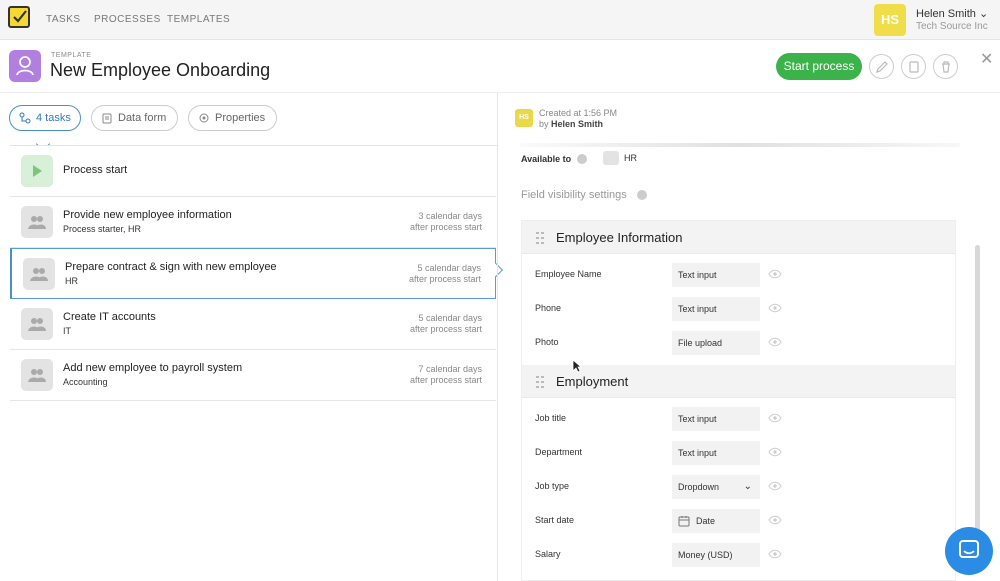 This screenshot has width=1000, height=581. I want to click on copy-icon, so click(914, 67).